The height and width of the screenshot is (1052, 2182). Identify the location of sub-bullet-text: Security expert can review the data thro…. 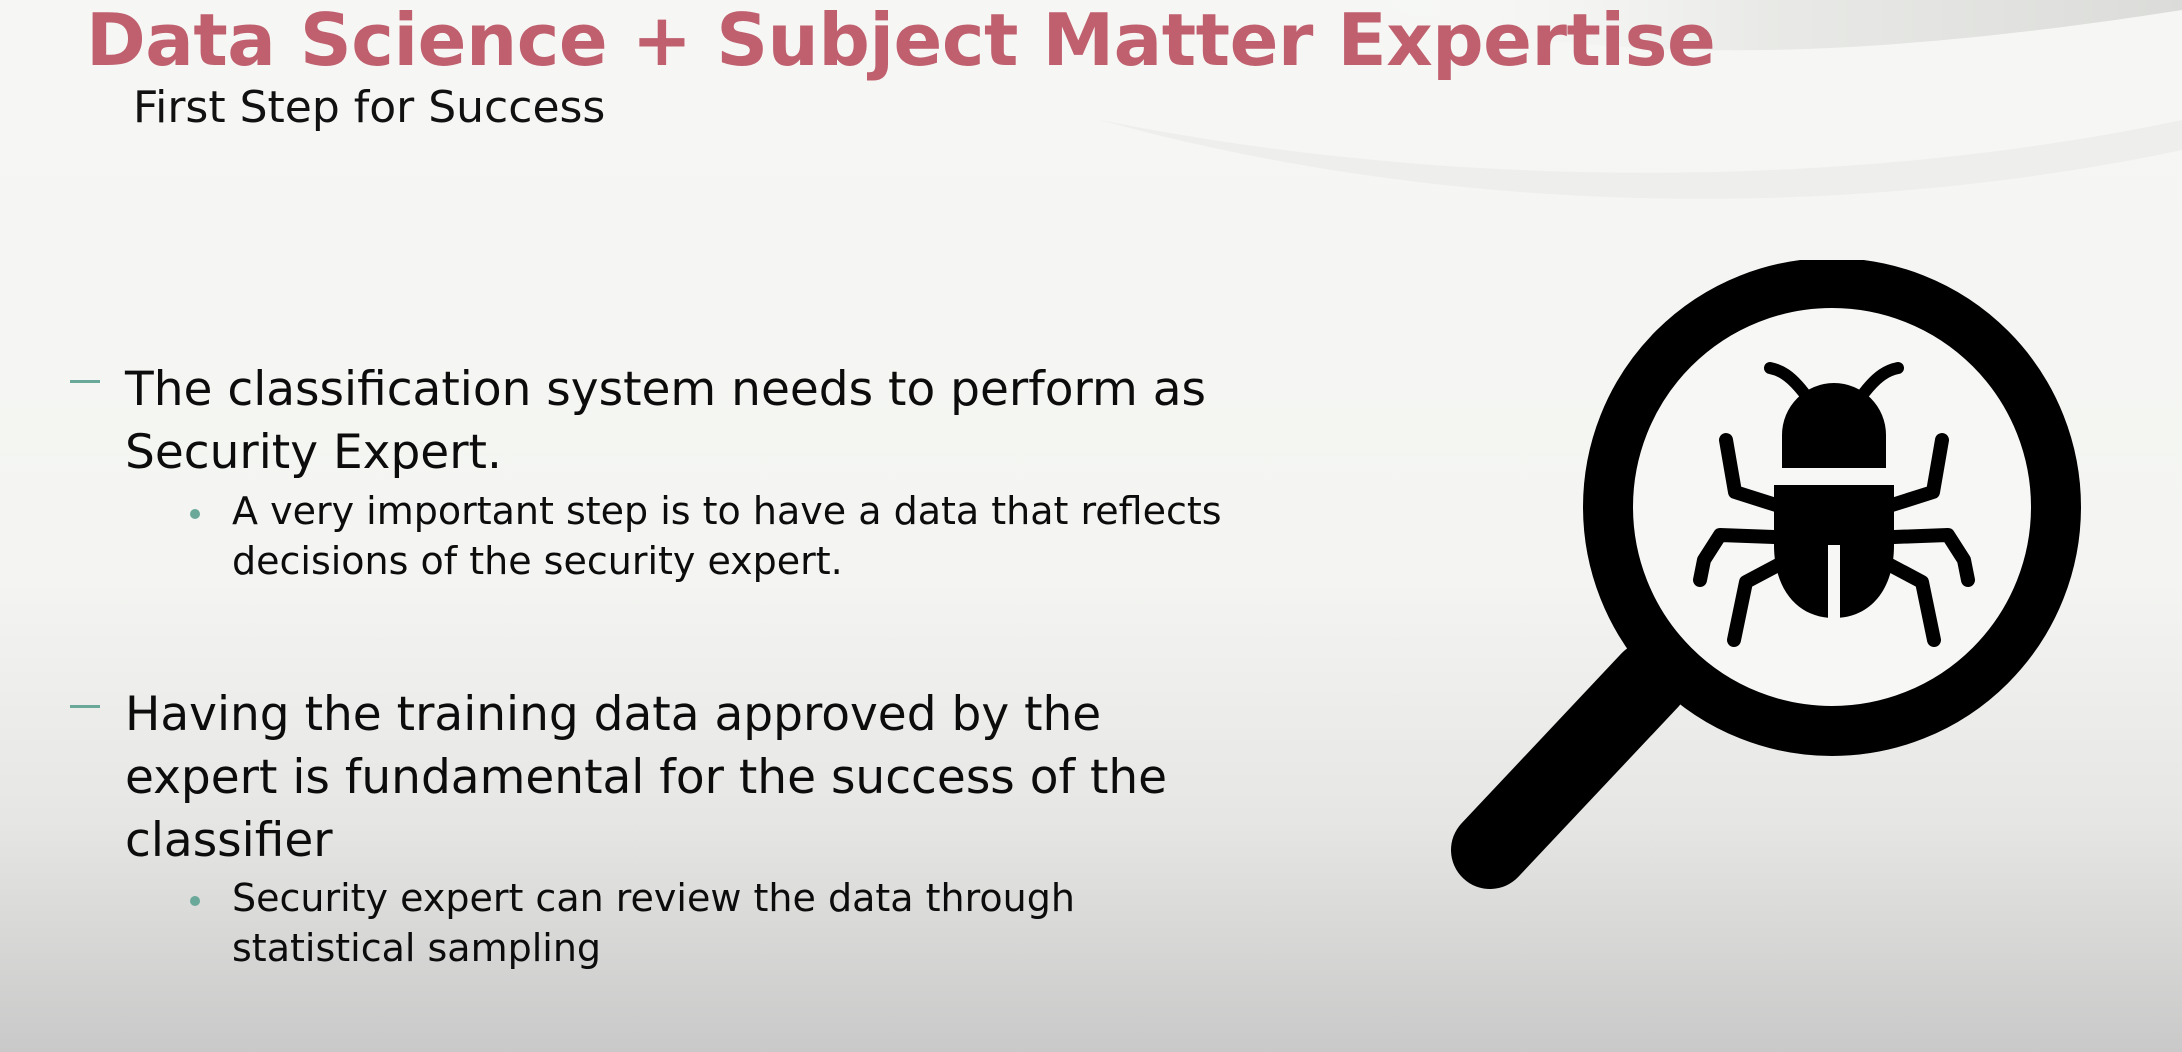
(653, 923).